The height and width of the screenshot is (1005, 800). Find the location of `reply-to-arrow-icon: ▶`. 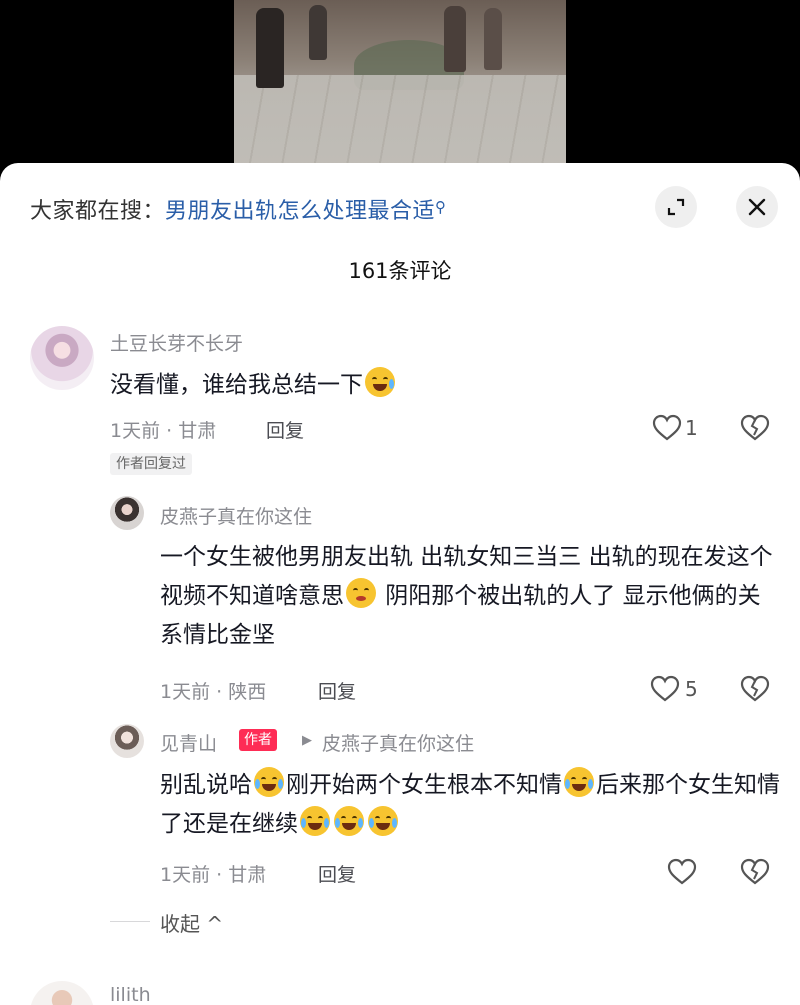

reply-to-arrow-icon: ▶ is located at coordinates (307, 740).